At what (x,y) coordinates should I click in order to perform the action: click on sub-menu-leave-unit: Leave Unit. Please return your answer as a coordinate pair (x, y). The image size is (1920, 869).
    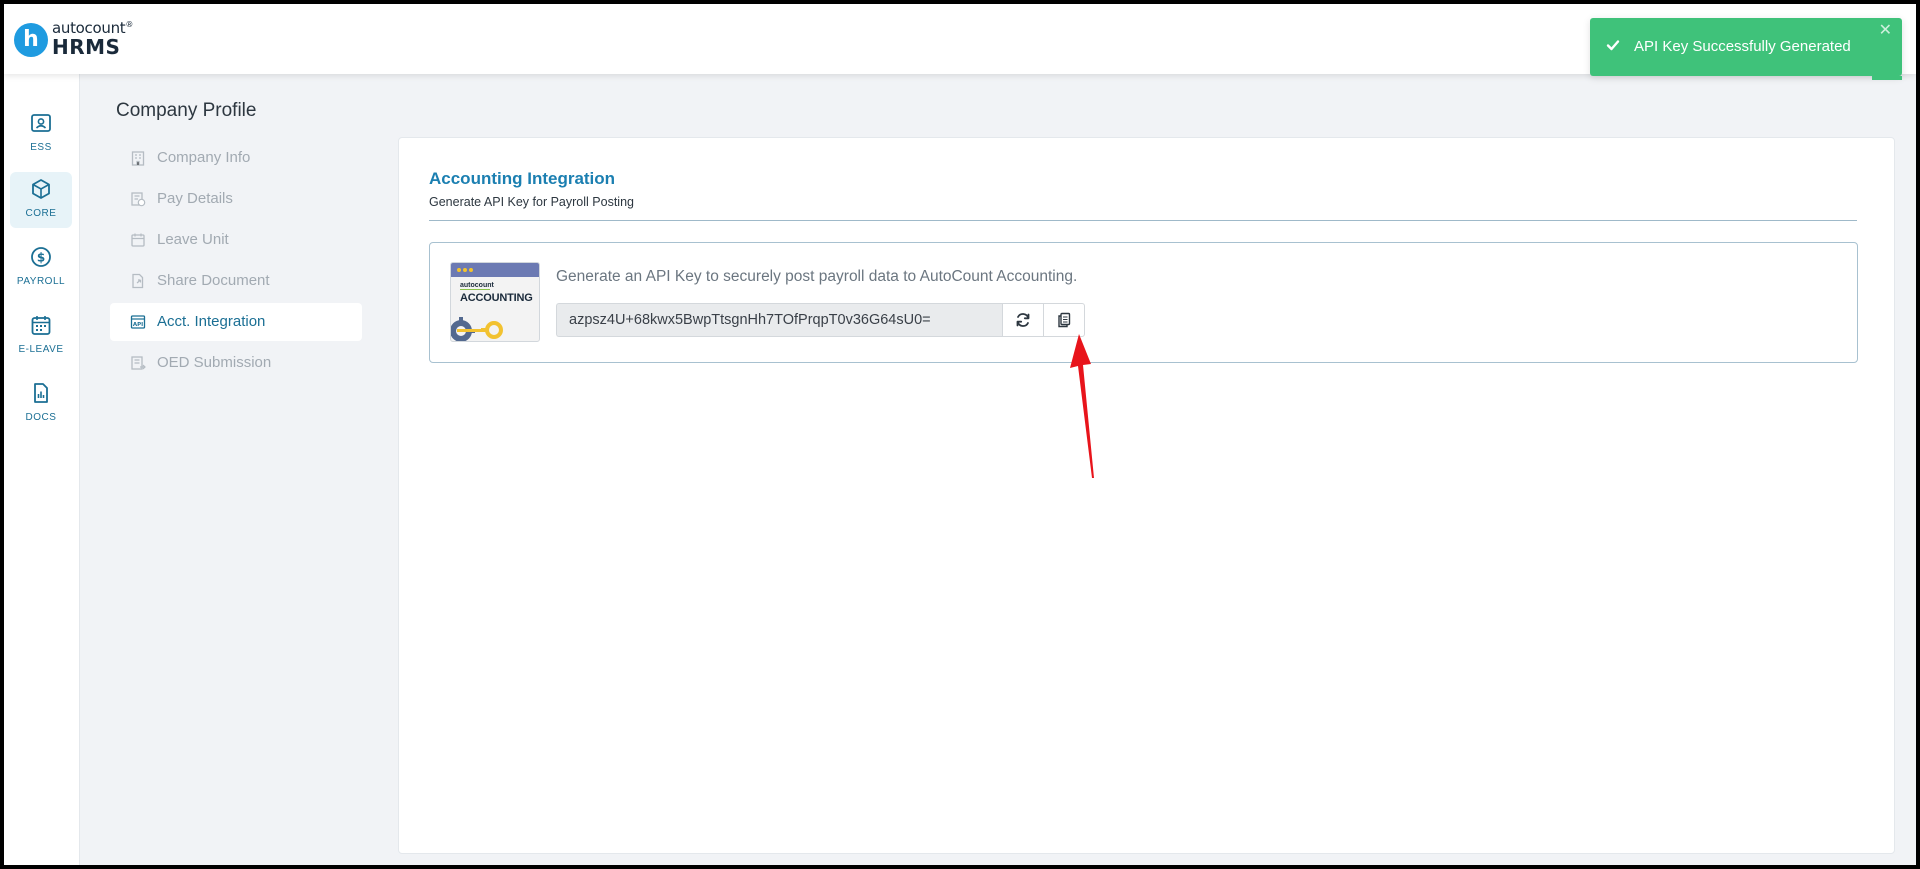
    Looking at the image, I should click on (236, 240).